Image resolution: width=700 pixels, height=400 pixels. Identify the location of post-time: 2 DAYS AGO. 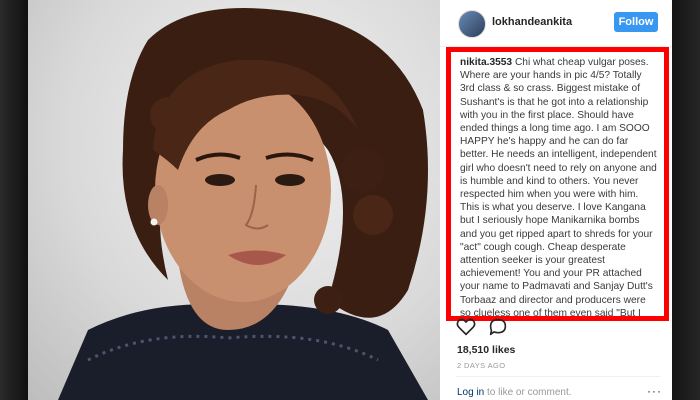
(481, 365).